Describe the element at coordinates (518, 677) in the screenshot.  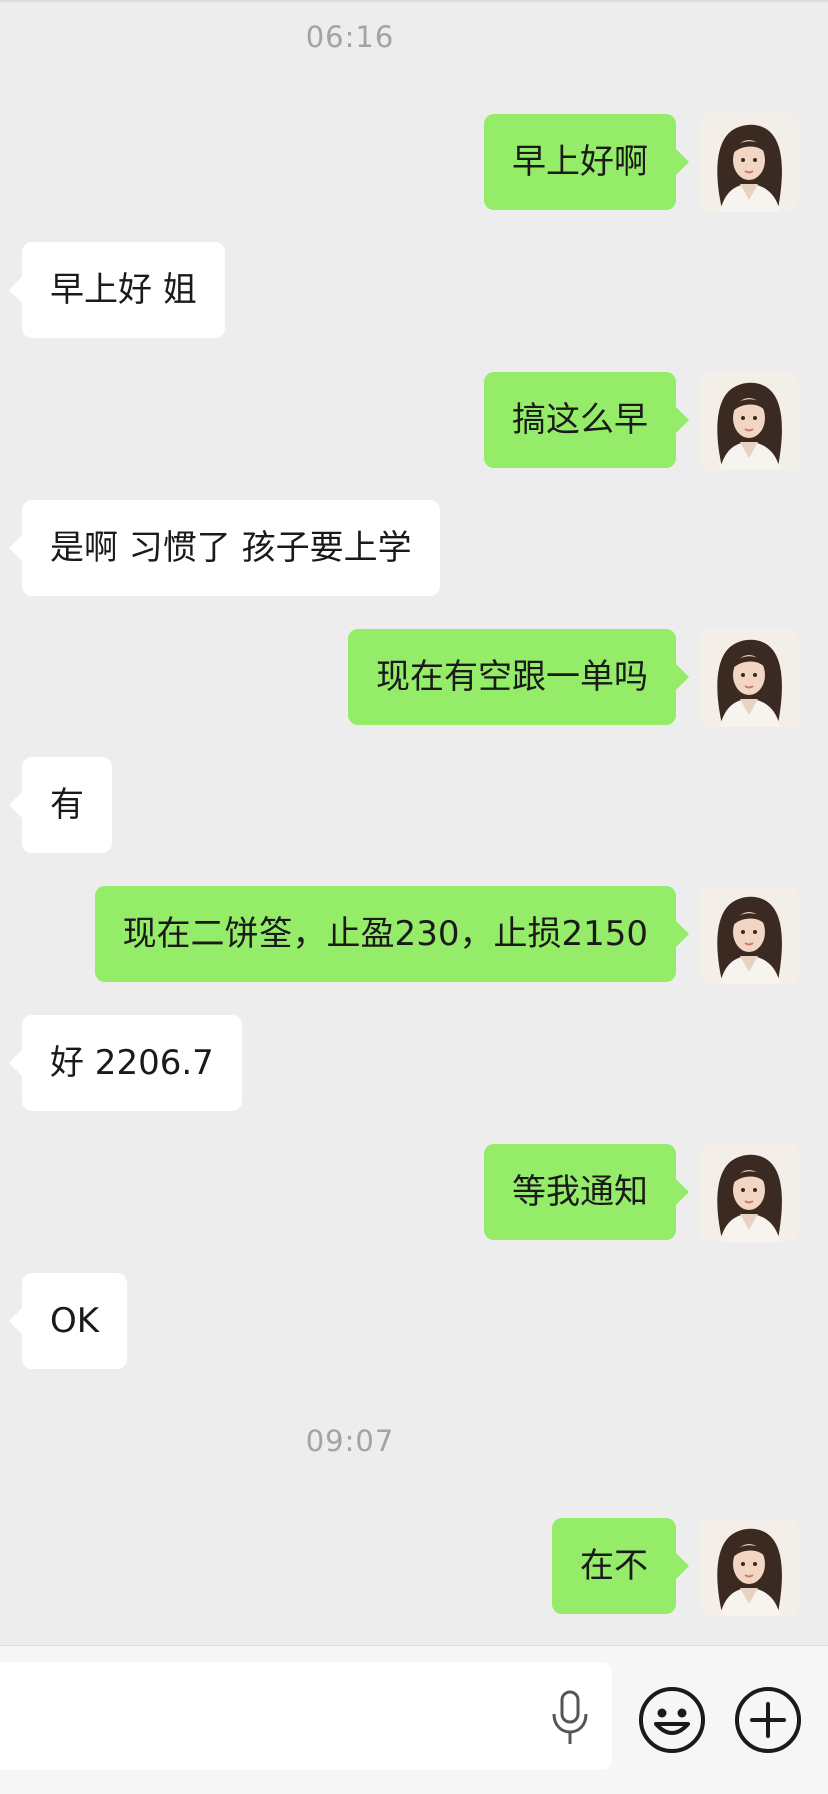
I see `message-outgoing: 现在有空跟一单吗` at that location.